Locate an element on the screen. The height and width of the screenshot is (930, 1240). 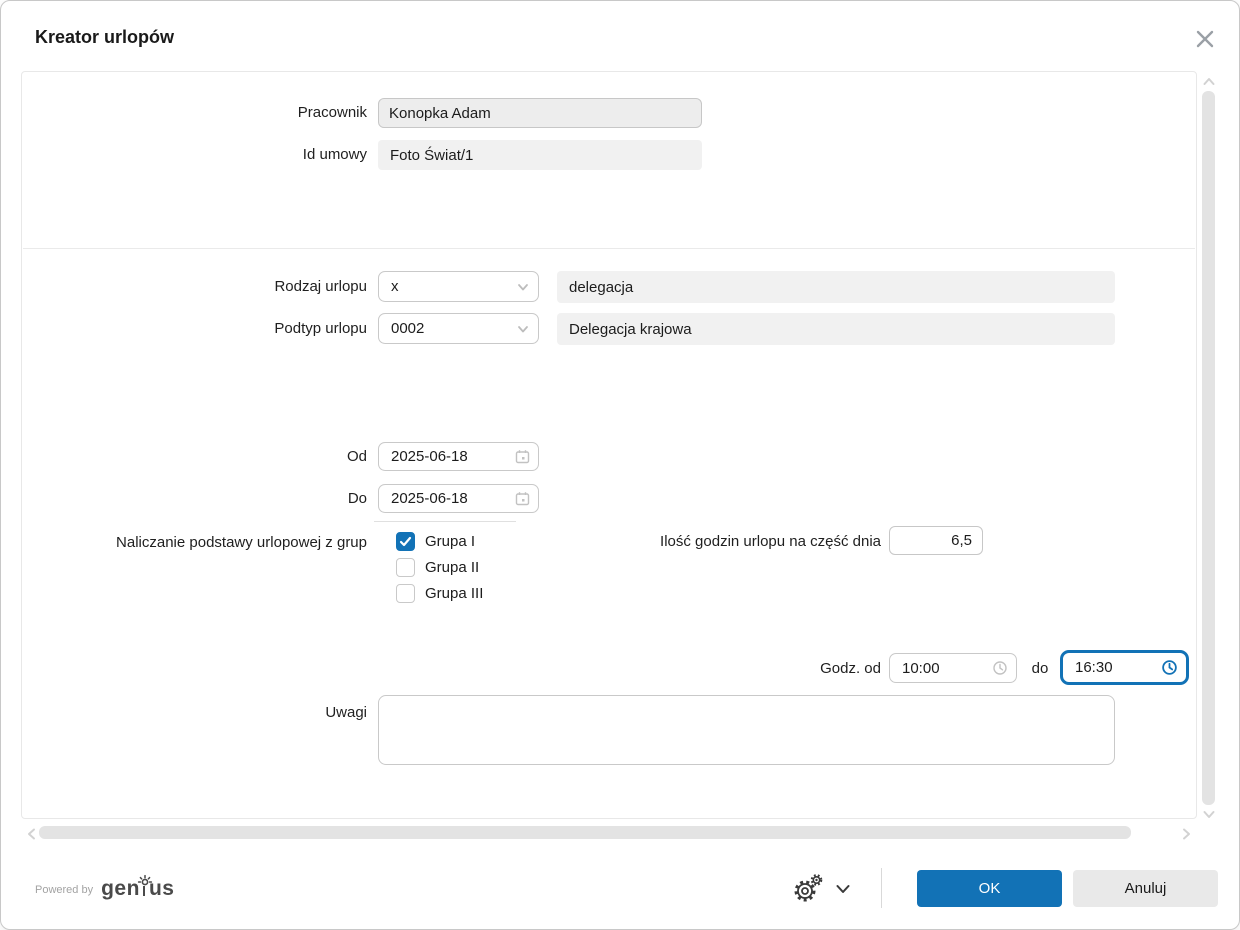
rodzaj-urlopu-value: x is located at coordinates (395, 286).